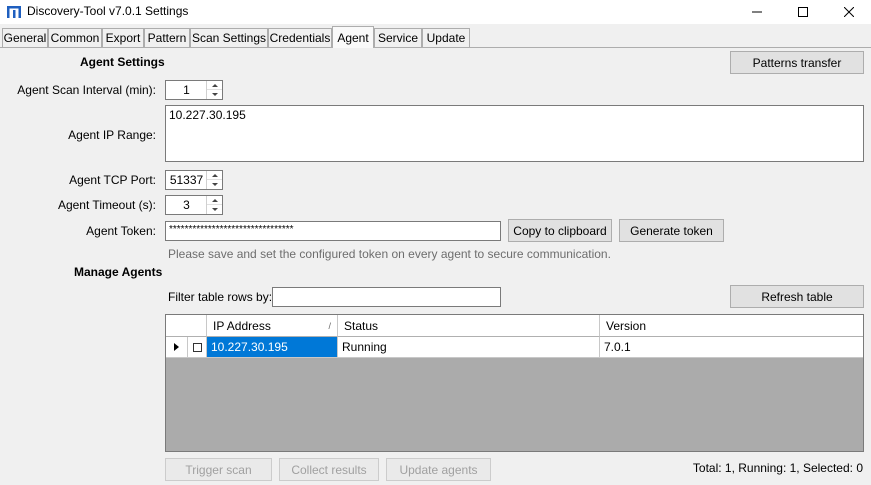 This screenshot has width=871, height=485. Describe the element at coordinates (386, 297) in the screenshot. I see `filter-input` at that location.